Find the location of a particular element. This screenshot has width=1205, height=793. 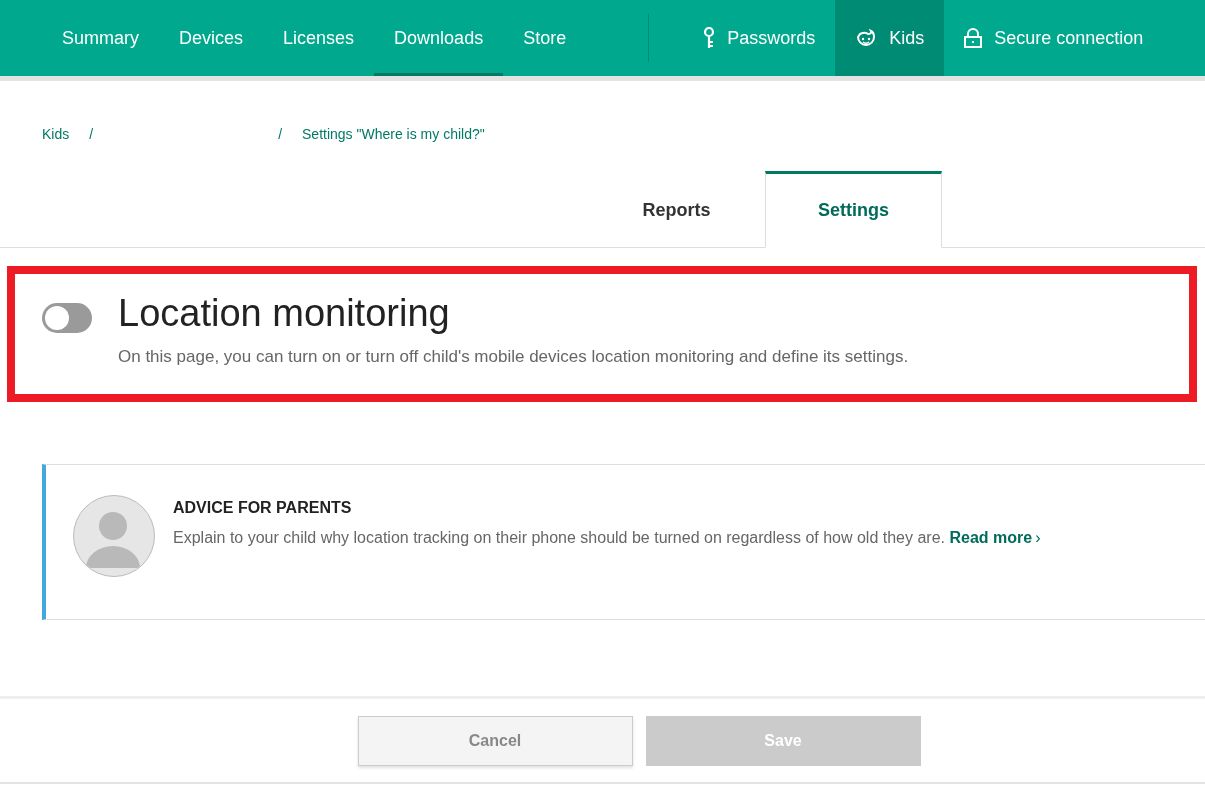

breadcrumb-link: Kids is located at coordinates (56, 134).